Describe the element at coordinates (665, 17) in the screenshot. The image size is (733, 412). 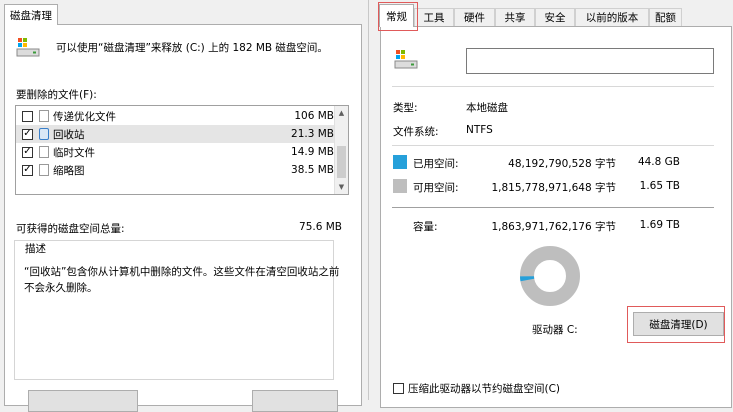
I see `tab-quota: 配额` at that location.